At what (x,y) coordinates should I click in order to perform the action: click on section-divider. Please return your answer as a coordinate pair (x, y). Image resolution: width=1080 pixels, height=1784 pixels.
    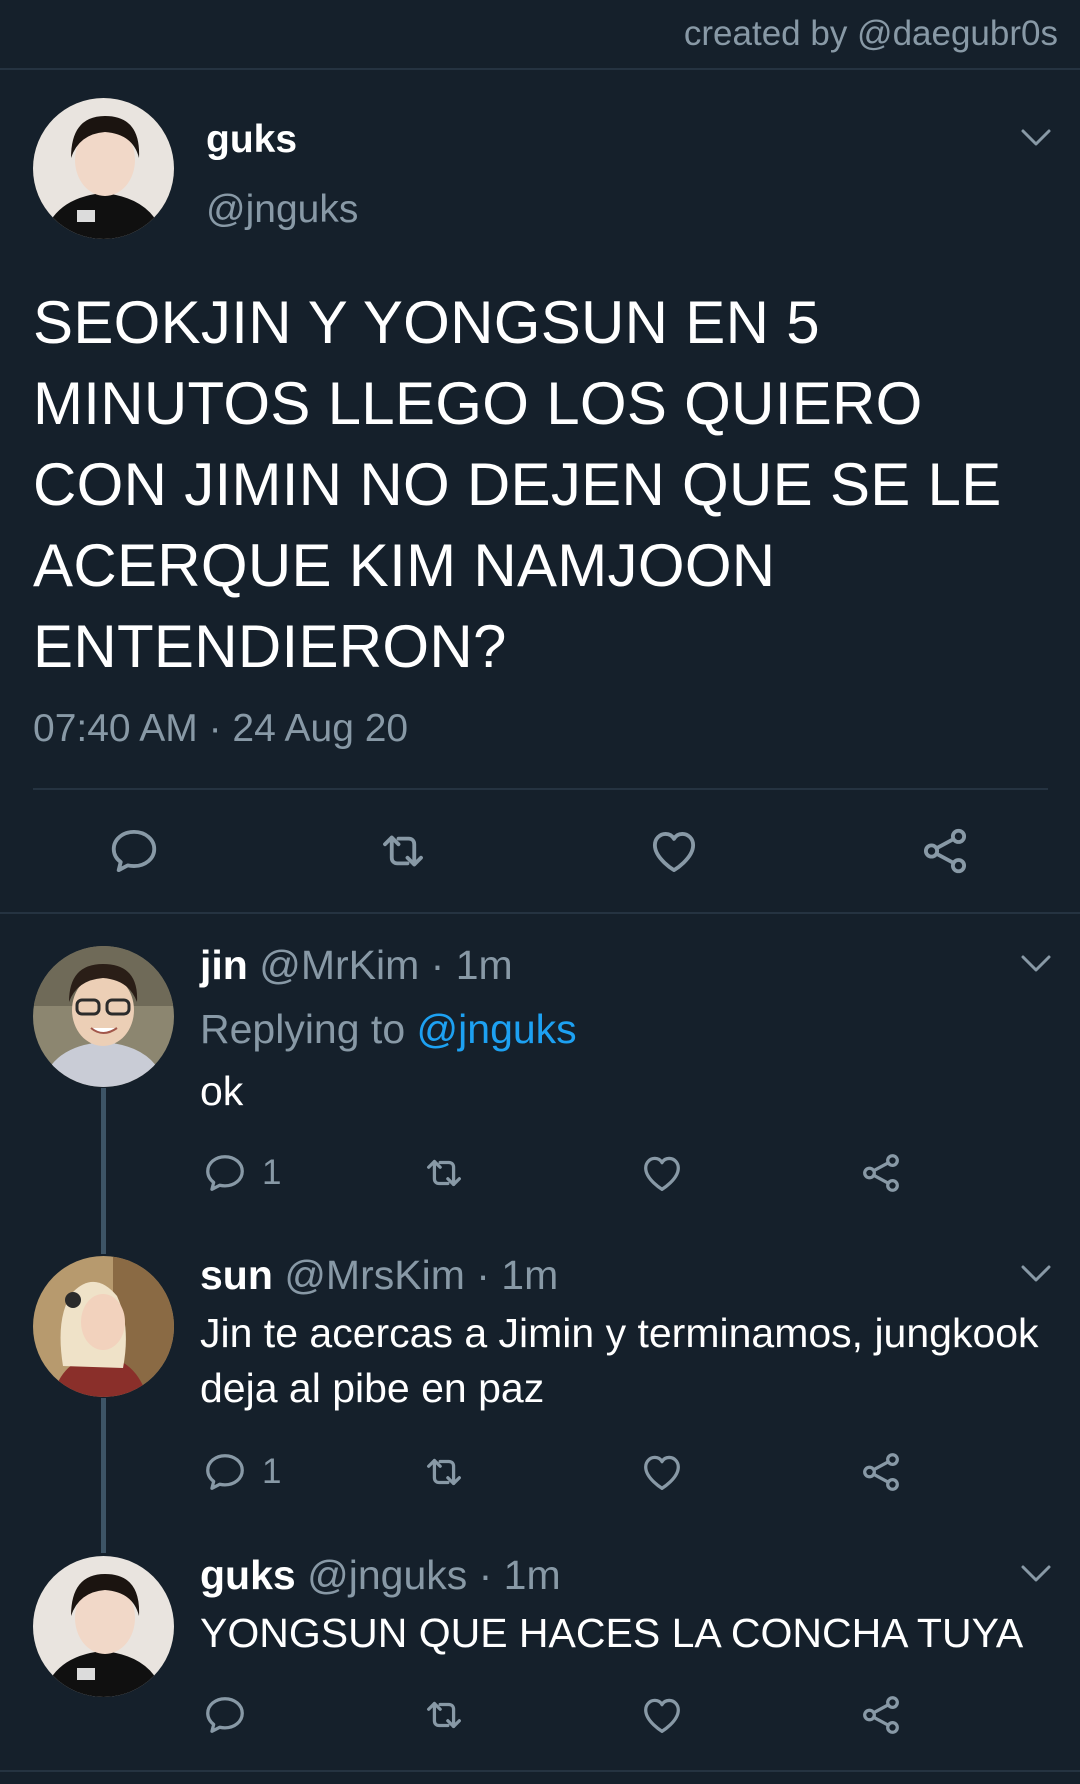
    Looking at the image, I should click on (540, 913).